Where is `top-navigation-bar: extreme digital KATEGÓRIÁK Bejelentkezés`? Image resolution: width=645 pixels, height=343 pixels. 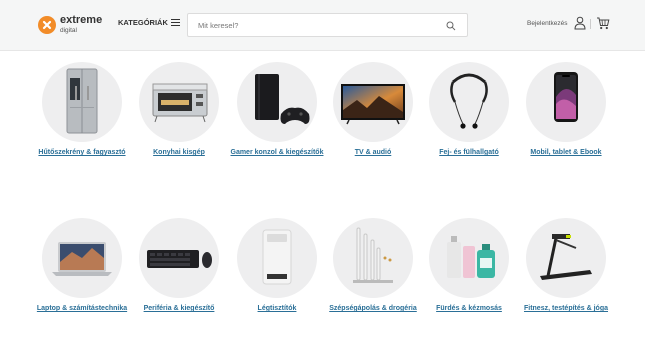
top-navigation-bar: extreme digital KATEGÓRIÁK Bejelentkezés is located at coordinates (322, 25).